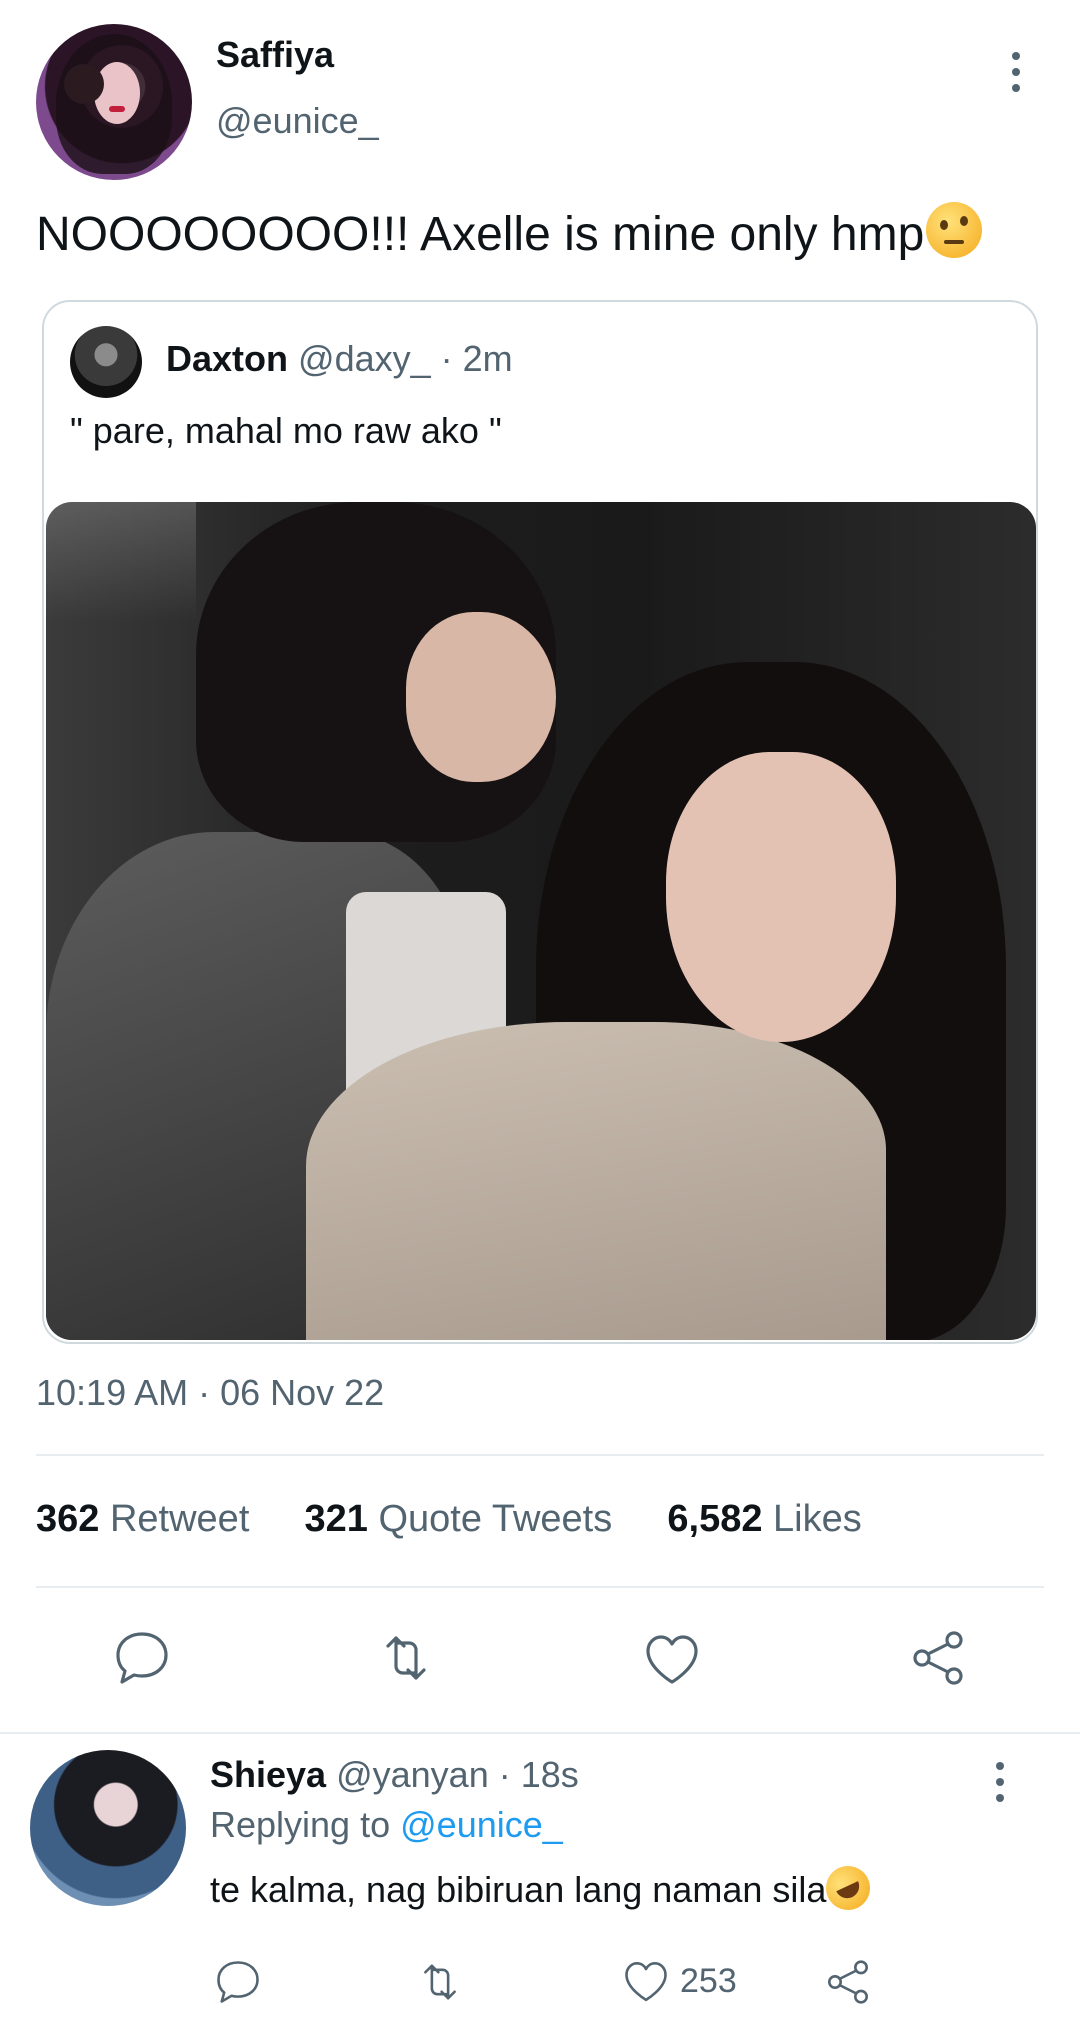 The width and height of the screenshot is (1080, 2034). I want to click on tweet-text-content: NOOOOOOOO!!! Axelle is mine only hmp, so click(480, 234).